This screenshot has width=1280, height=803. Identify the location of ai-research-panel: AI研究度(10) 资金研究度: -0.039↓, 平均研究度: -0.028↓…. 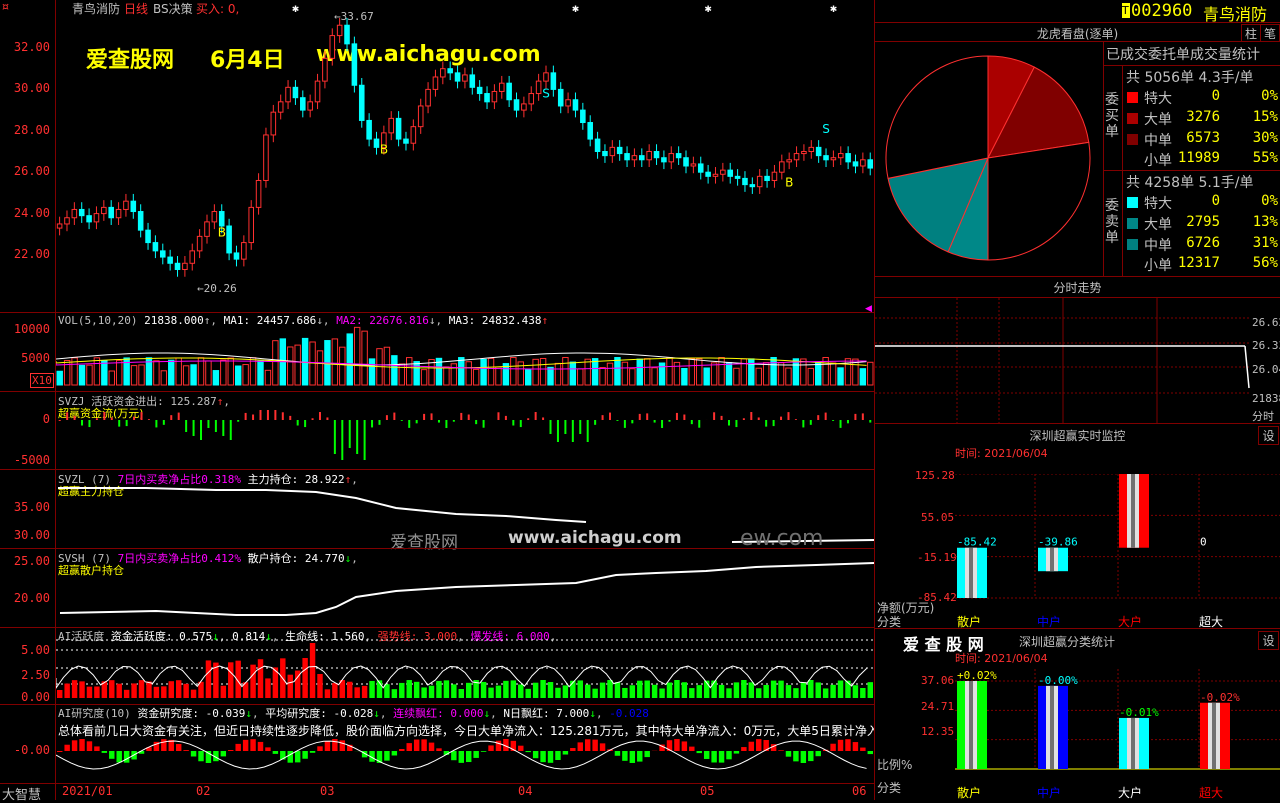
(437, 744).